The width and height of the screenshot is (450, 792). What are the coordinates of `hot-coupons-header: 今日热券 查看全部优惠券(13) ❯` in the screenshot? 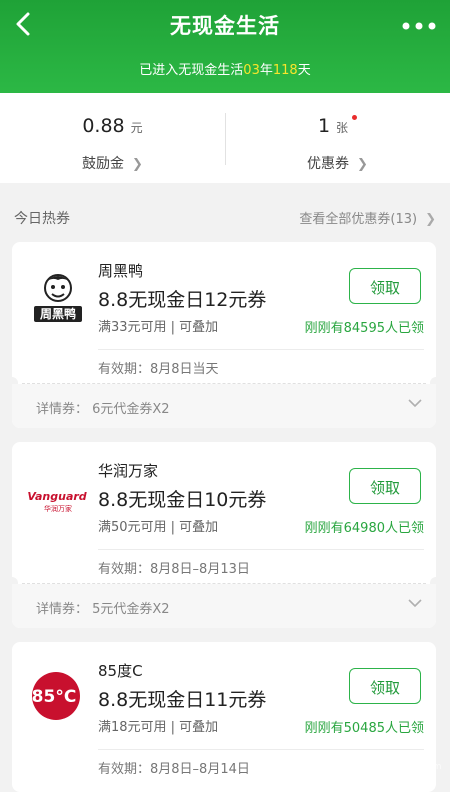 It's located at (225, 218).